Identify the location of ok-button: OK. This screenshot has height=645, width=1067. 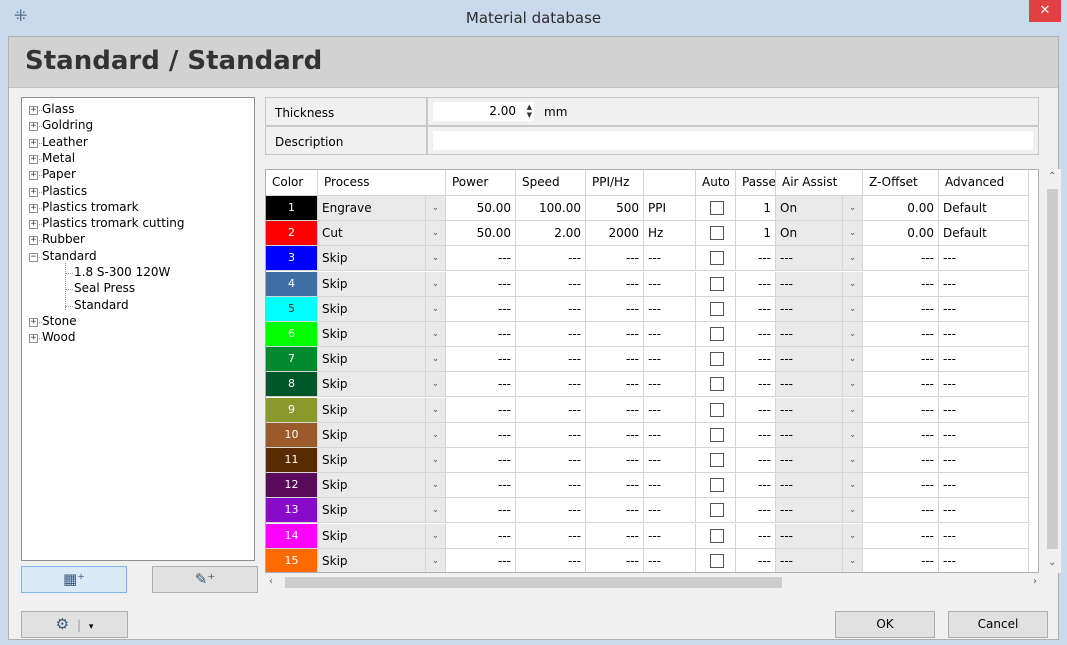
(885, 624).